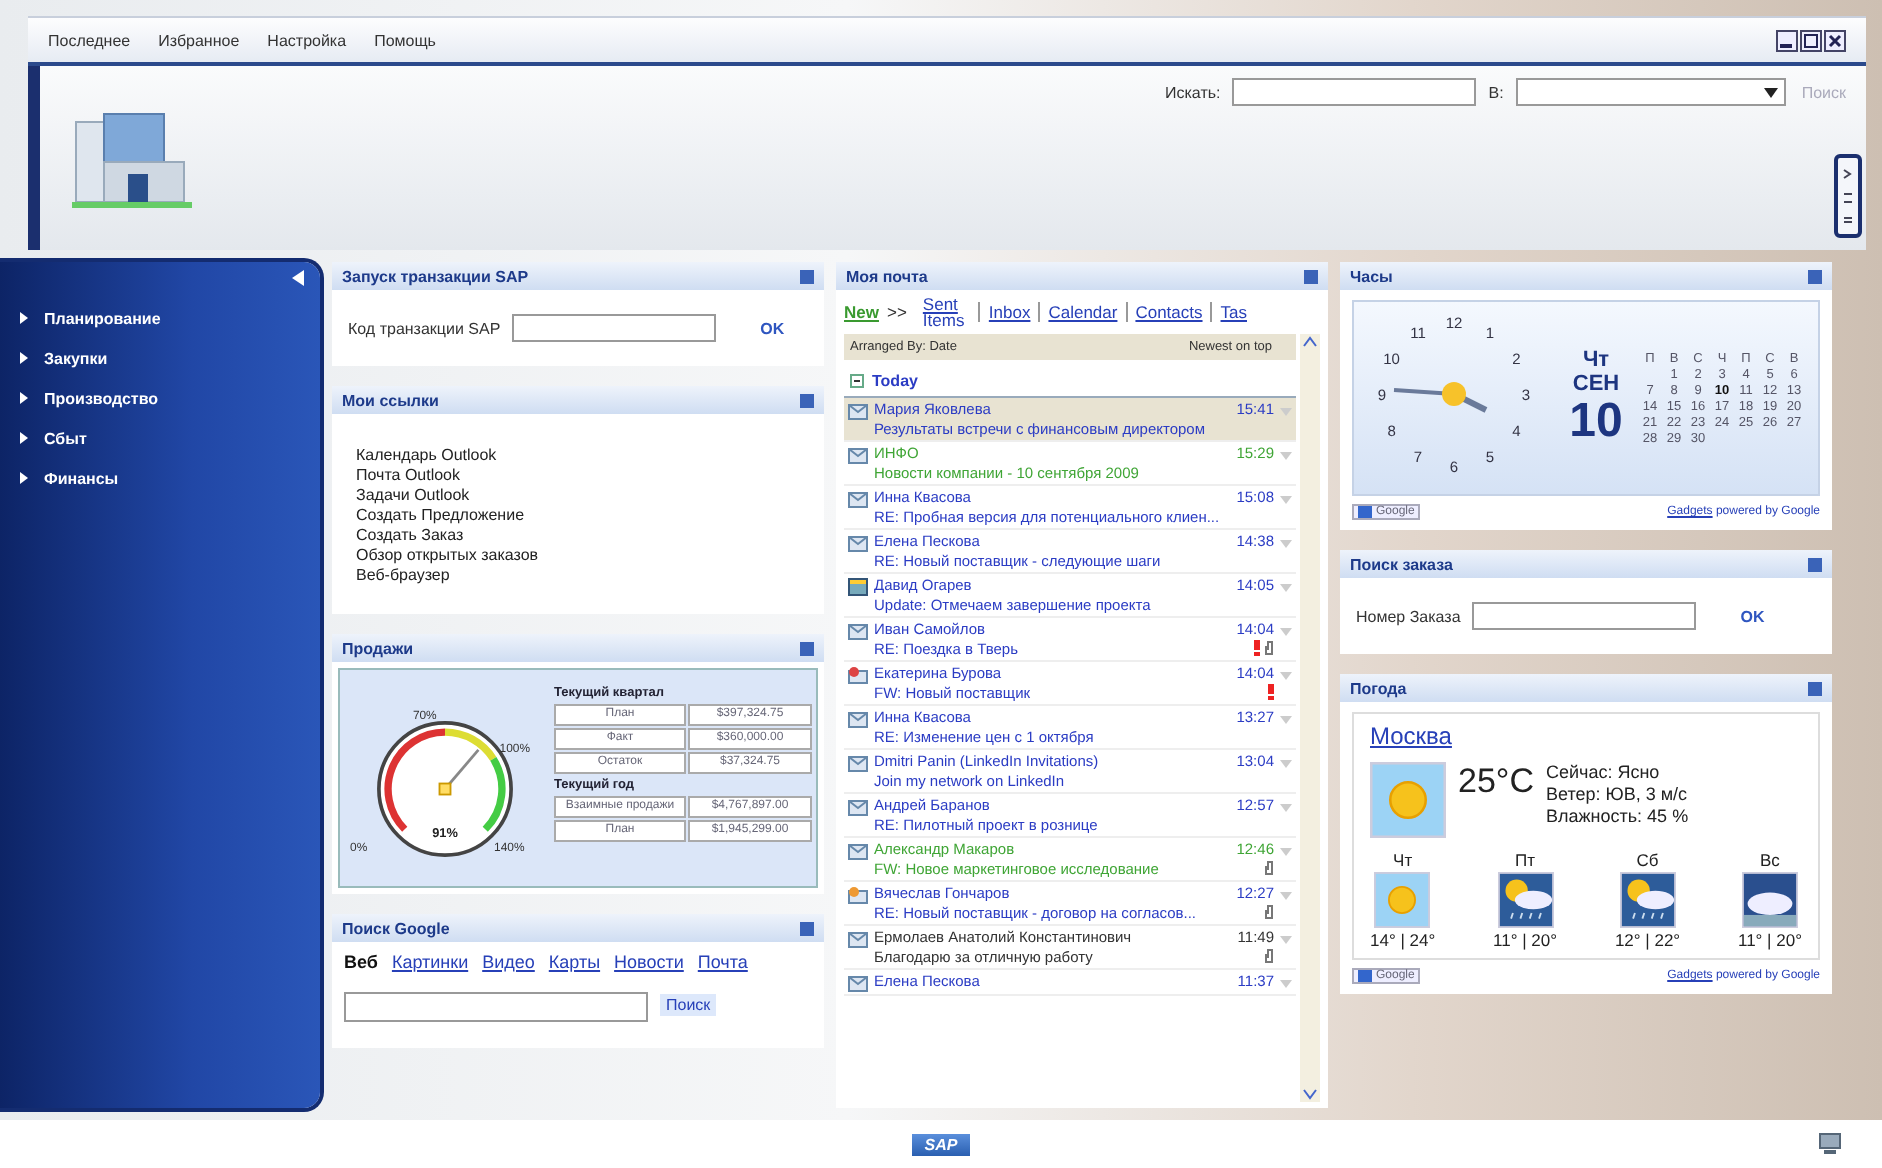 This screenshot has width=1882, height=1168. What do you see at coordinates (199, 40) in the screenshot?
I see `menu-item: Избранное` at bounding box center [199, 40].